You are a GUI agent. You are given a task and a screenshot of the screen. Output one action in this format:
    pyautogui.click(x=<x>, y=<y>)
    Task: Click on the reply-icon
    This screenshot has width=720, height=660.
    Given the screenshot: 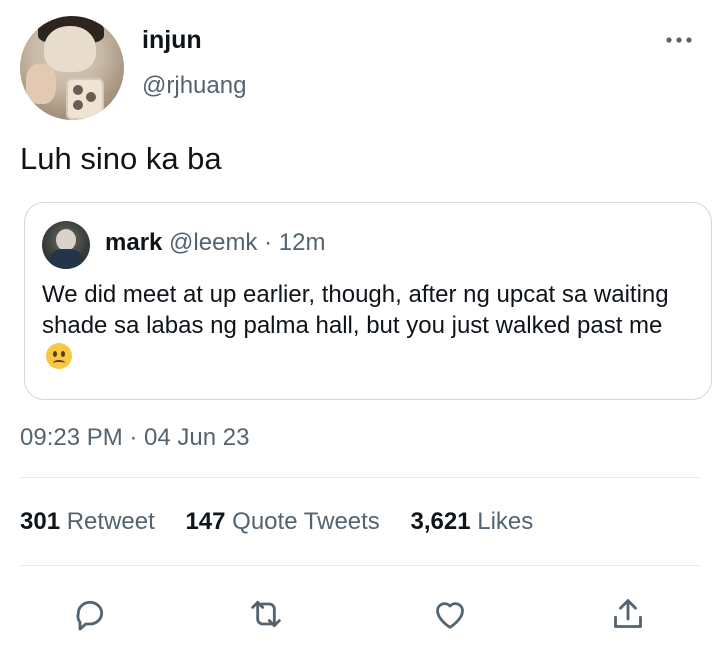 What is the action you would take?
    pyautogui.click(x=90, y=614)
    